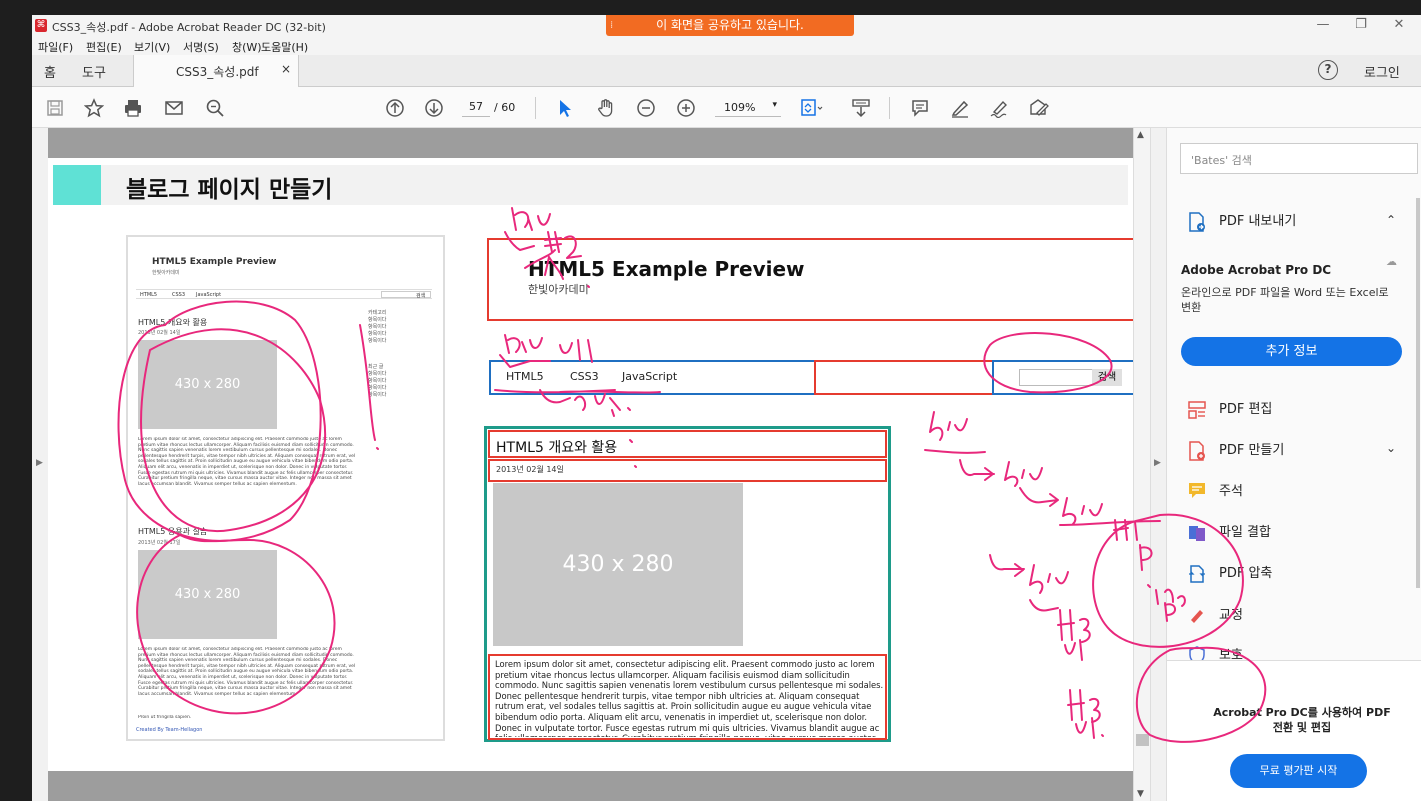  Describe the element at coordinates (94, 108) in the screenshot. I see `bookmark-star-icon` at that location.